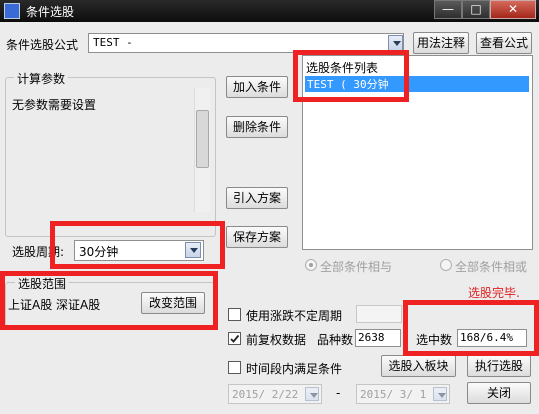 The width and height of the screenshot is (539, 414). I want to click on check-icon, so click(235, 338).